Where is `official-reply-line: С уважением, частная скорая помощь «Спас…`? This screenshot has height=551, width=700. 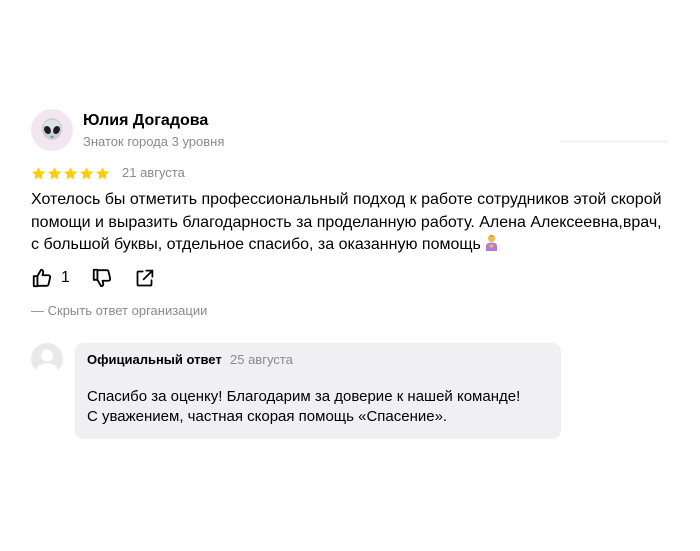
official-reply-line: С уважением, частная скорая помощь «Спас… is located at coordinates (267, 416).